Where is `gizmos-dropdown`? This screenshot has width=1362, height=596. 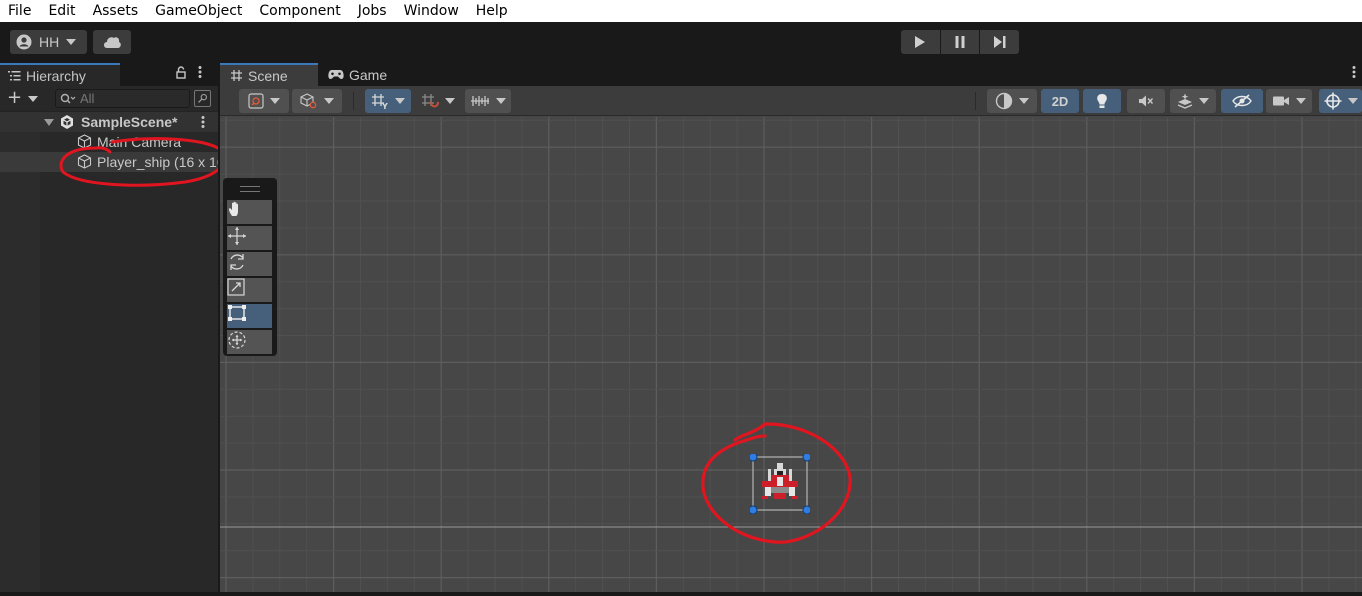
gizmos-dropdown is located at coordinates (1340, 101).